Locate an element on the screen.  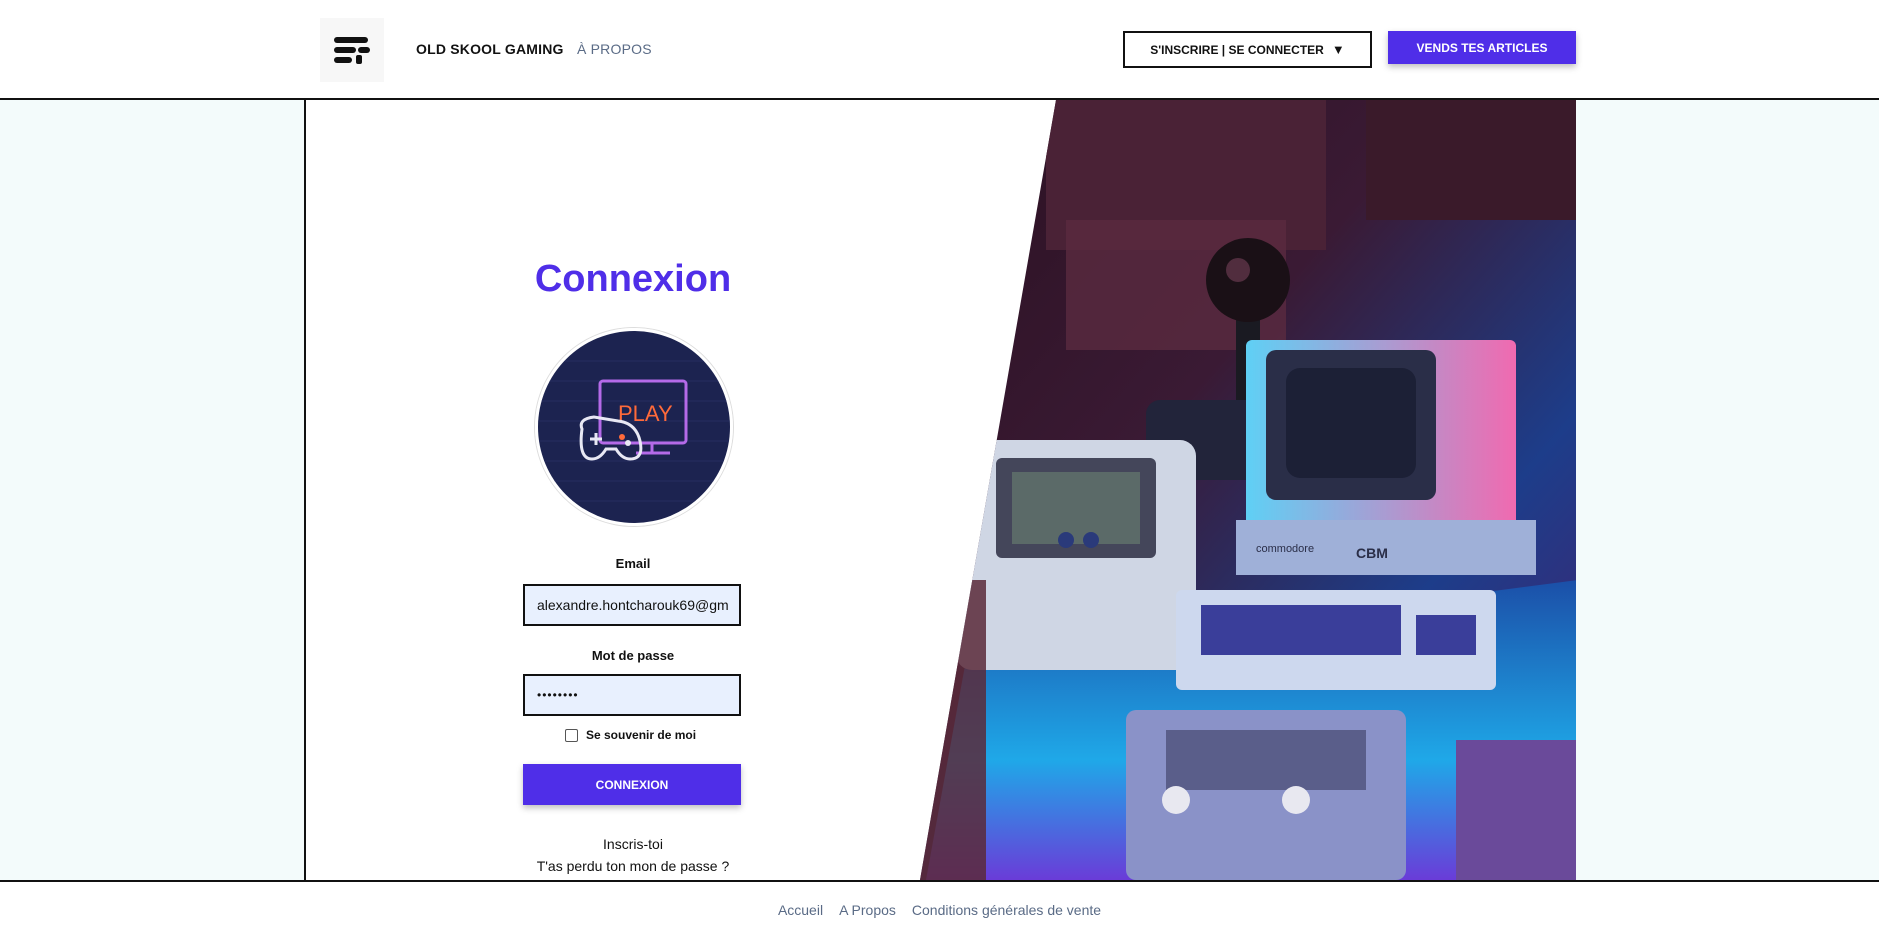
signup-link: Inscris-toi is located at coordinates (633, 844).